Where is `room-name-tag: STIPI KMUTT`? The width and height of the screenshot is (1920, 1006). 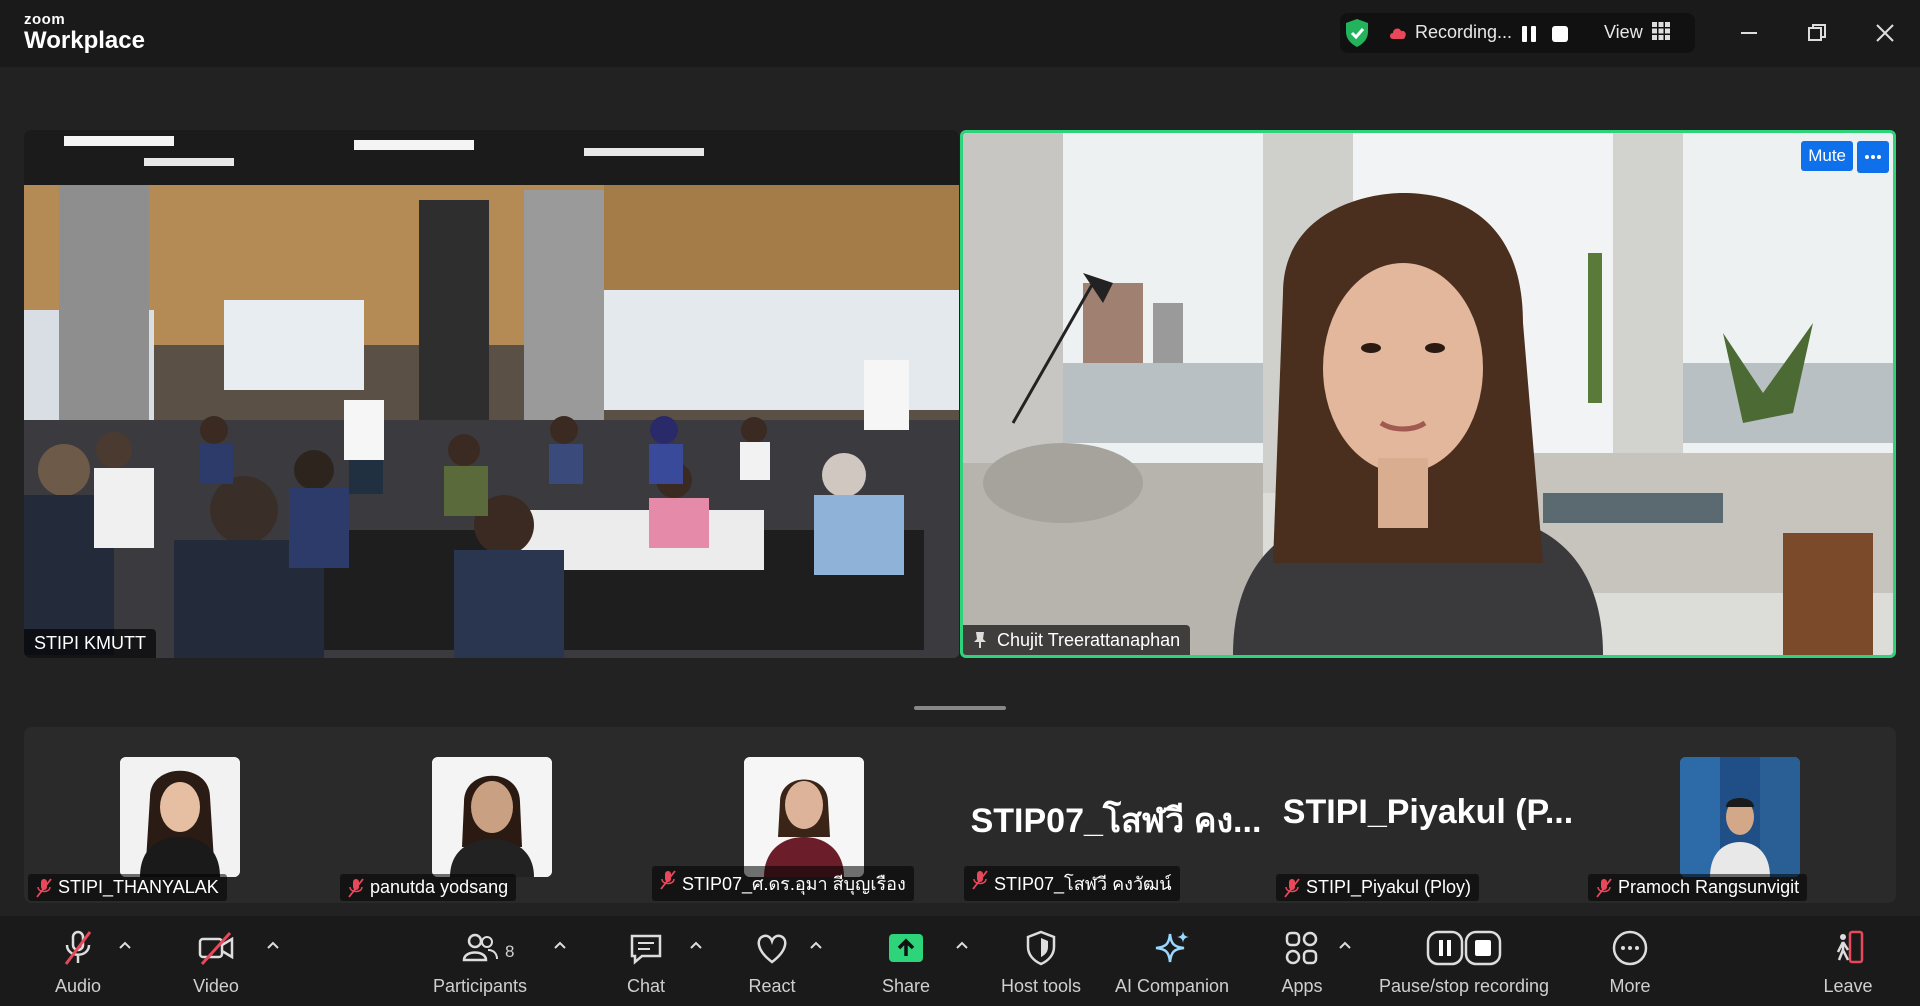 room-name-tag: STIPI KMUTT is located at coordinates (90, 643).